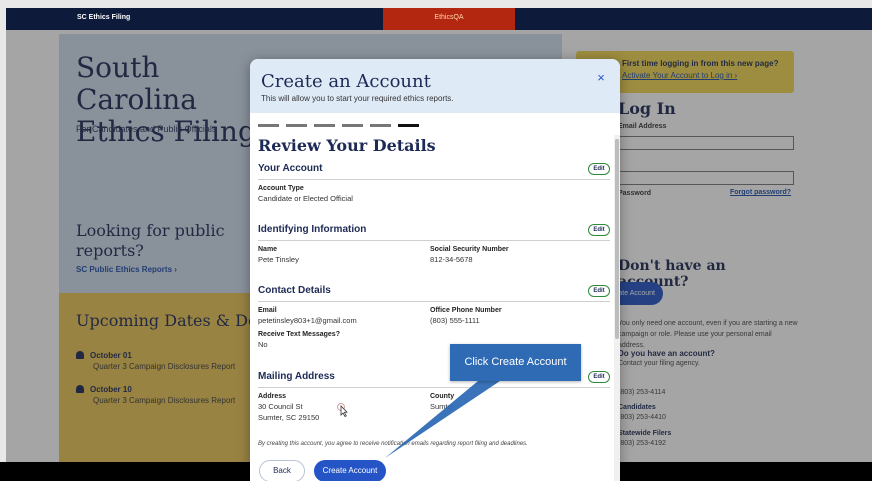 The image size is (872, 481). I want to click on tutorial-callout: Click Create Account, so click(515, 362).